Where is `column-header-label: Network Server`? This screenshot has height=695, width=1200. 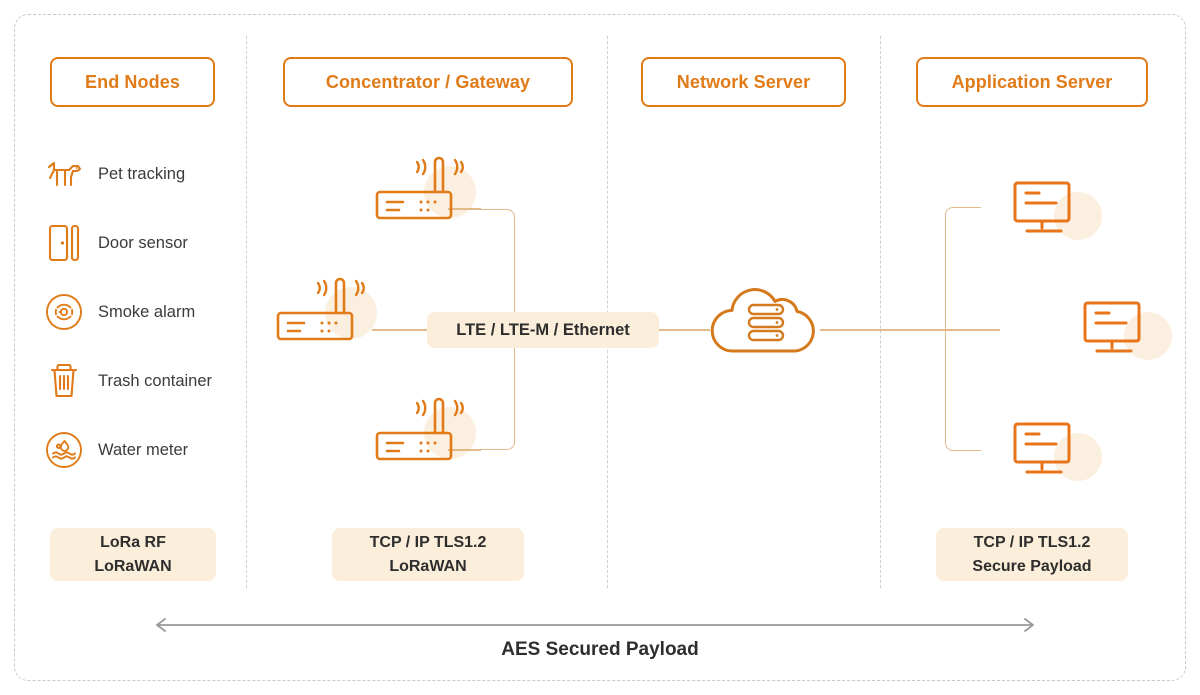 column-header-label: Network Server is located at coordinates (743, 81).